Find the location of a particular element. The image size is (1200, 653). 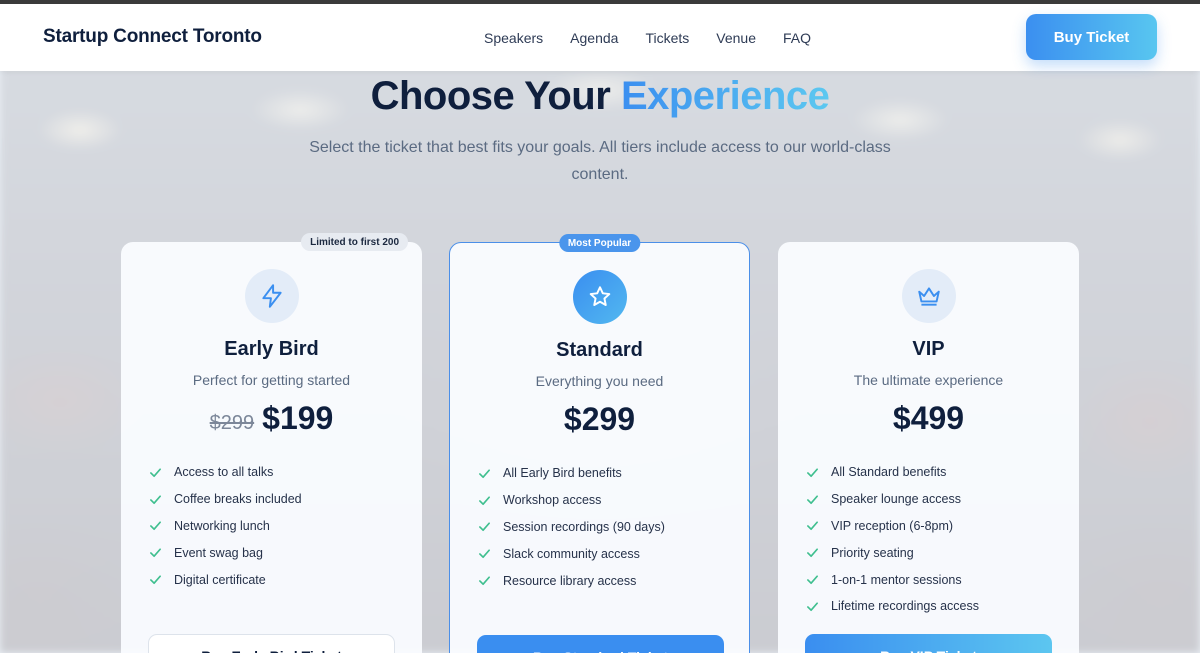

feature-label: Access to all talks is located at coordinates (224, 472).